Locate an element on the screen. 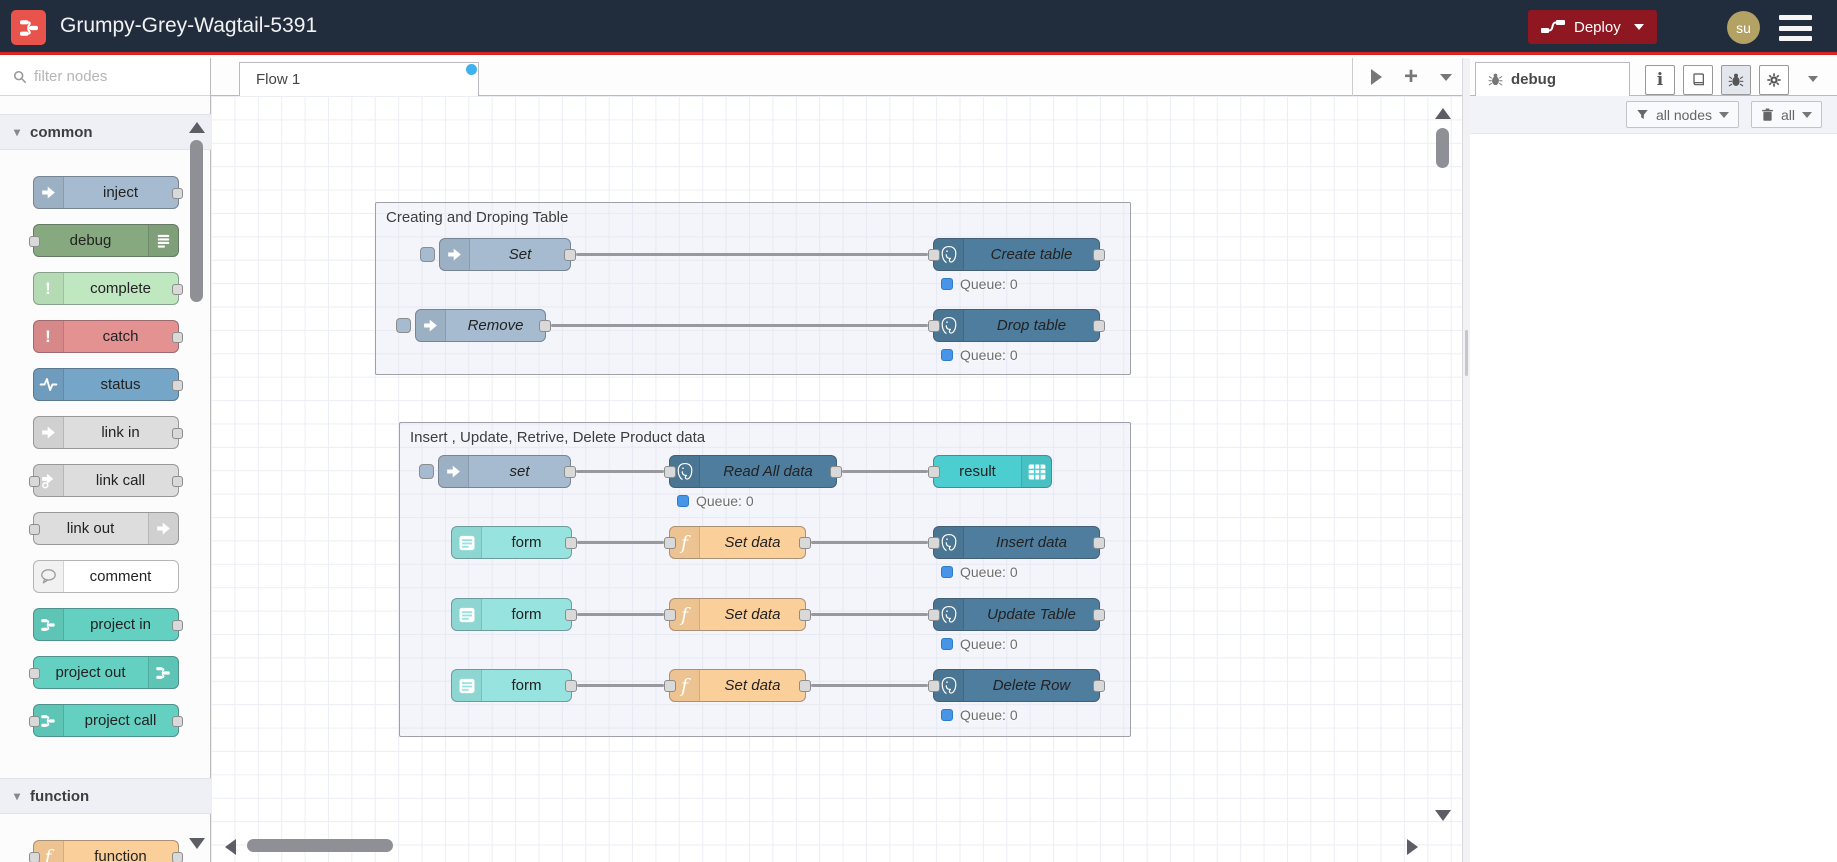 The width and height of the screenshot is (1837, 862). palette-scrollbar-thumb is located at coordinates (196, 221).